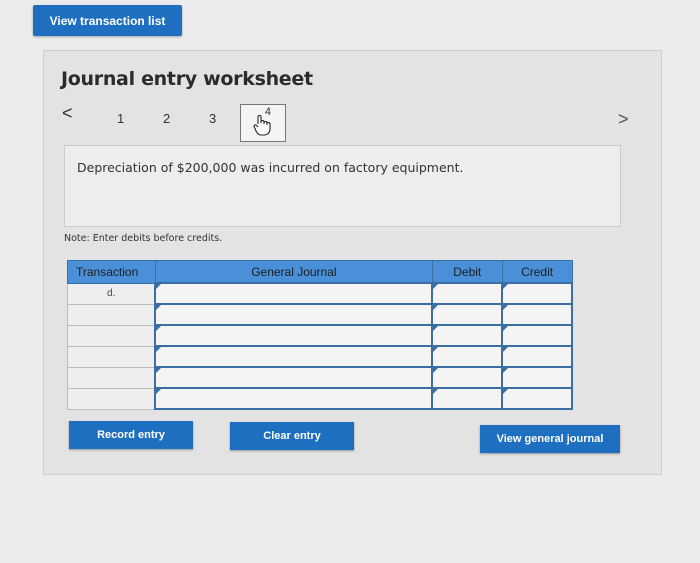 This screenshot has width=700, height=563. I want to click on next-page-icon: >, so click(623, 119).